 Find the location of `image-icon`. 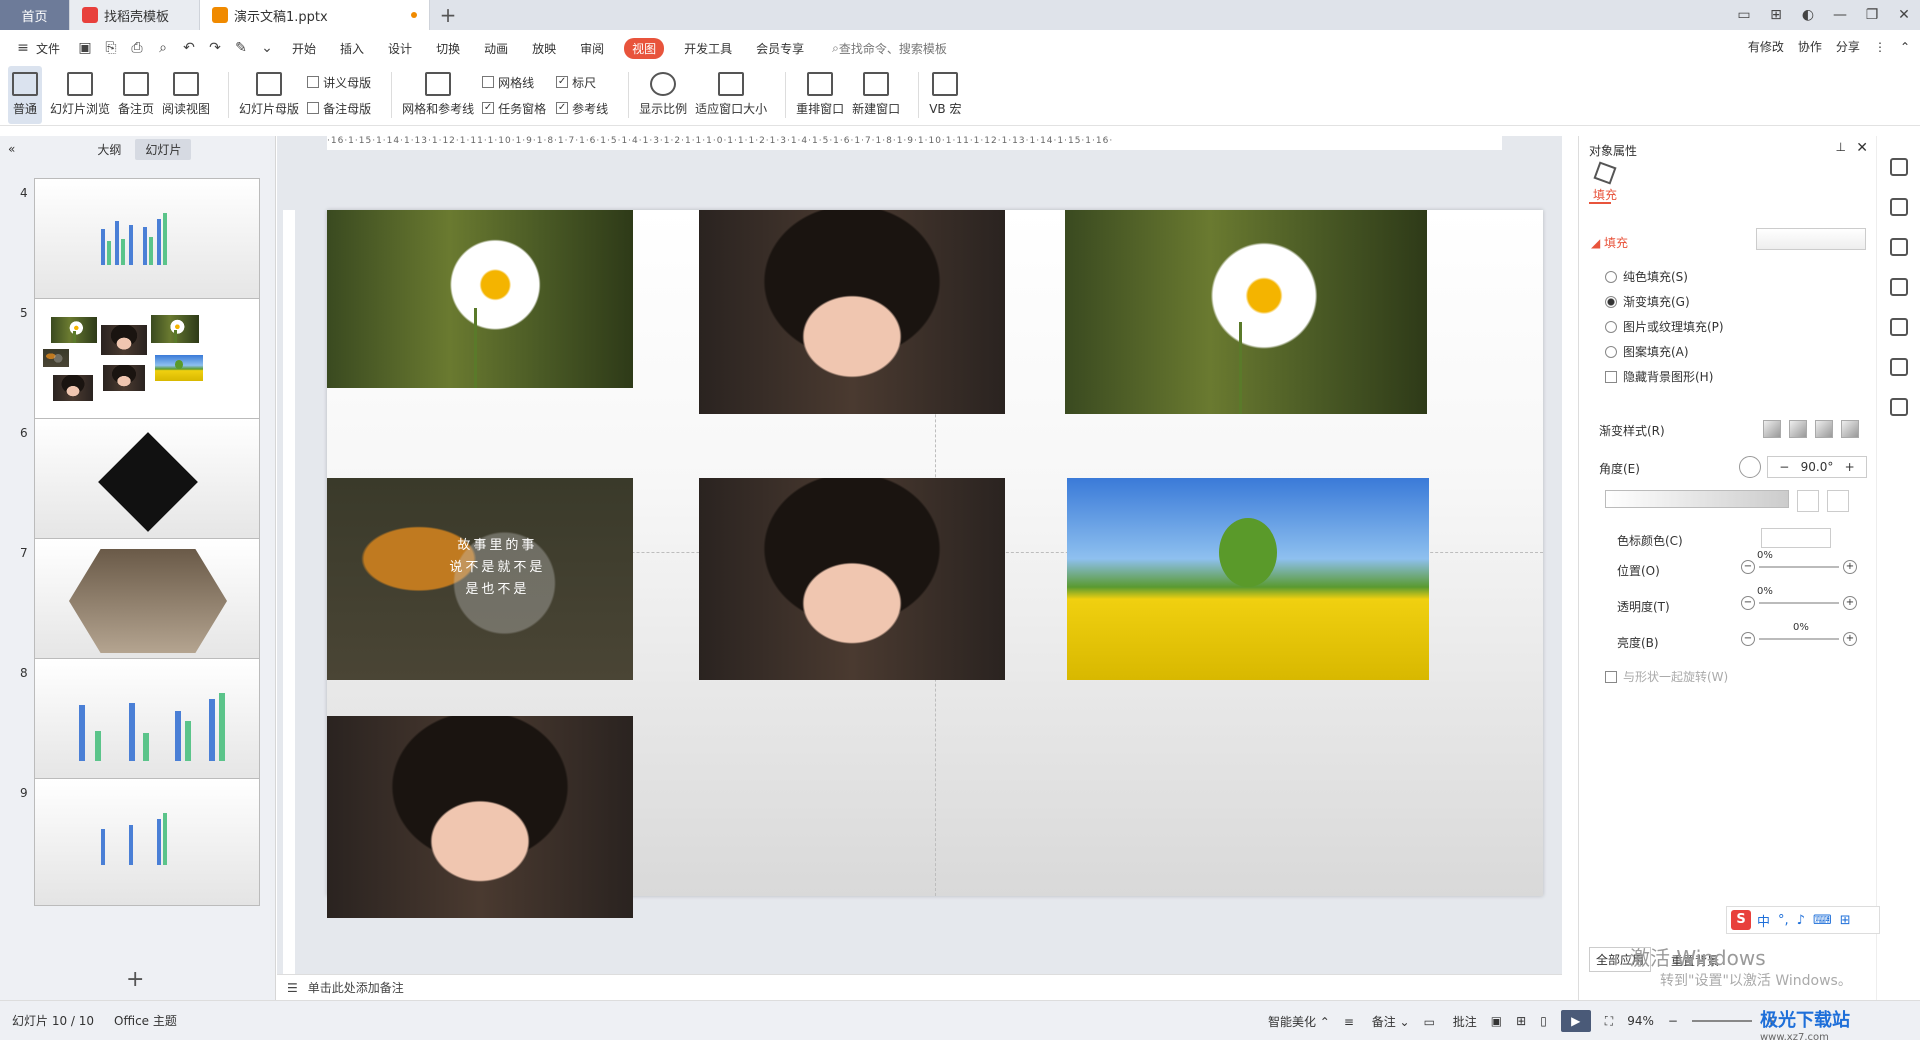

image-icon is located at coordinates (1898, 327).